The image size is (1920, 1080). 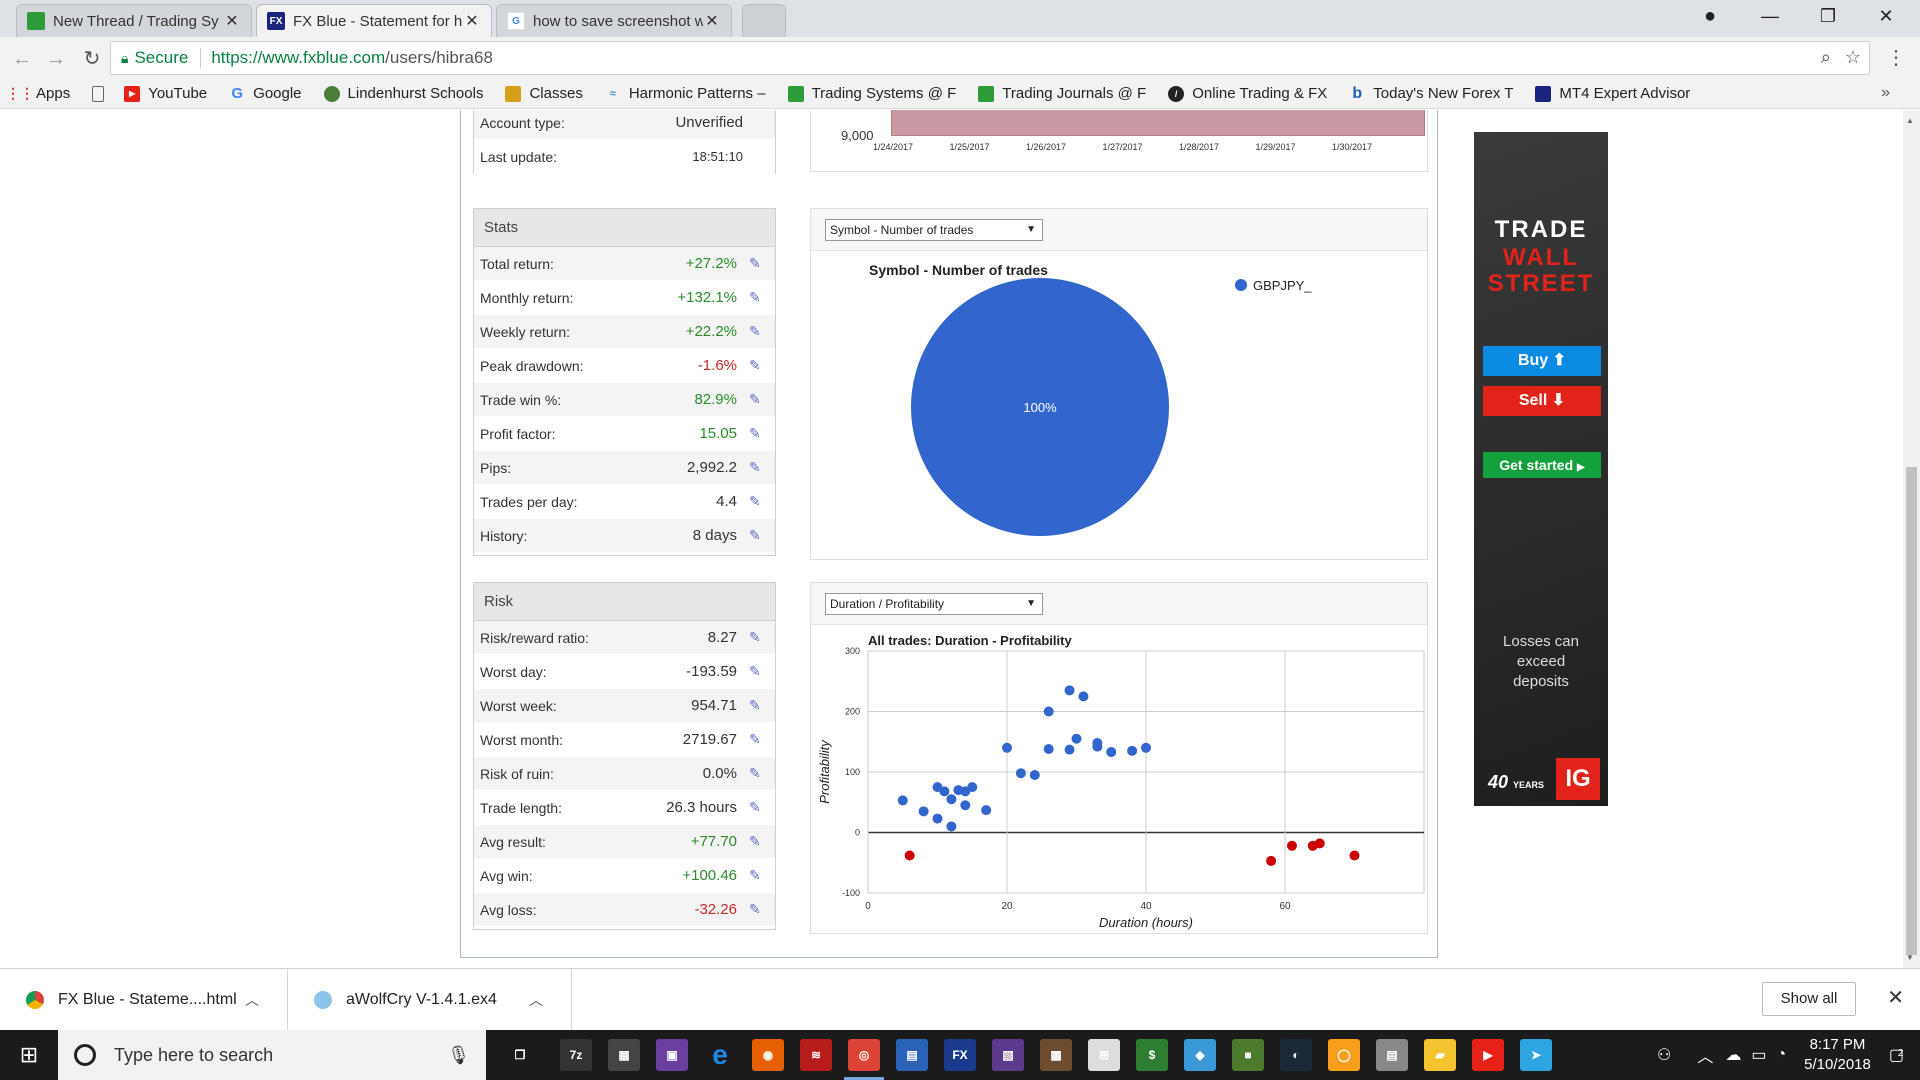 What do you see at coordinates (1296, 1055) in the screenshot?
I see `steam-icon: ◐` at bounding box center [1296, 1055].